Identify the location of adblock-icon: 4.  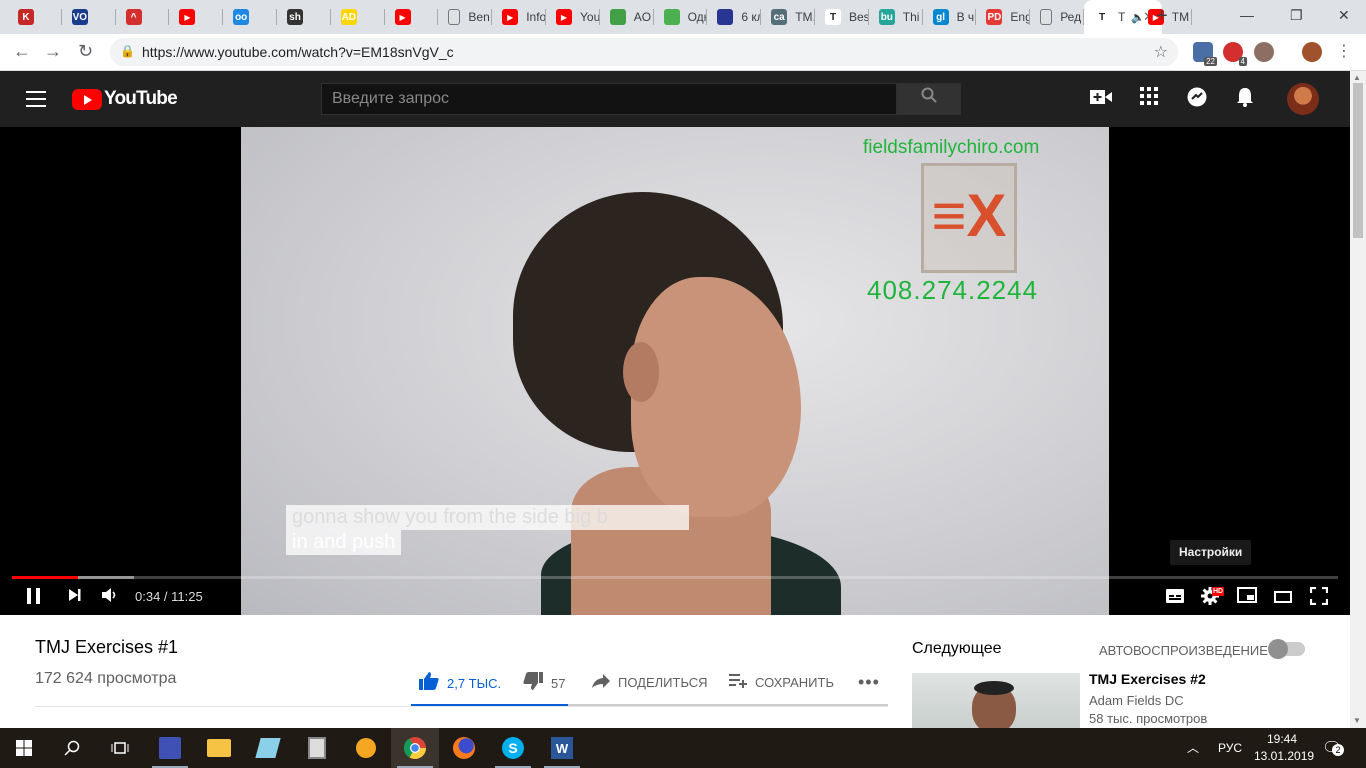
(1235, 54).